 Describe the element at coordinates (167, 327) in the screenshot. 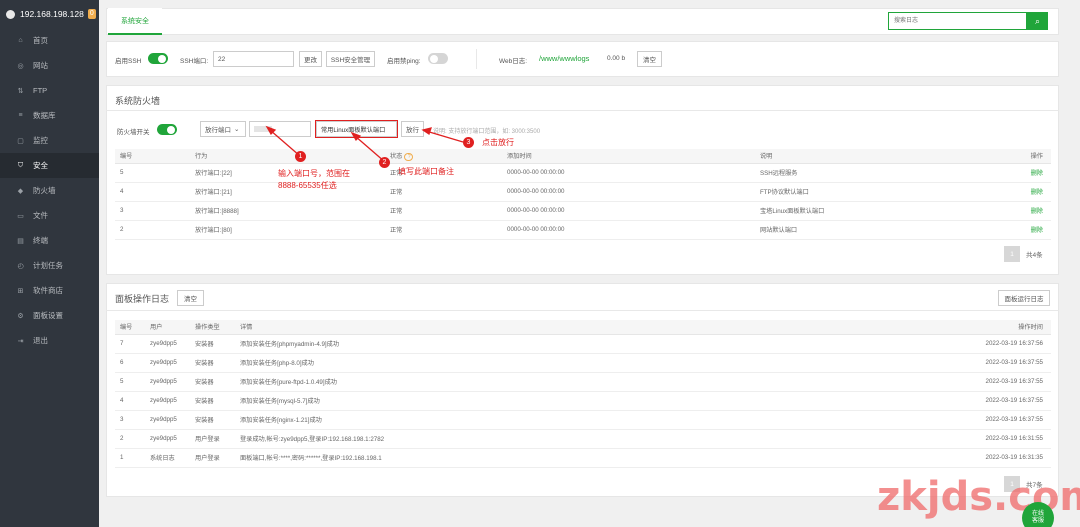

I see `column-header: 用户` at that location.